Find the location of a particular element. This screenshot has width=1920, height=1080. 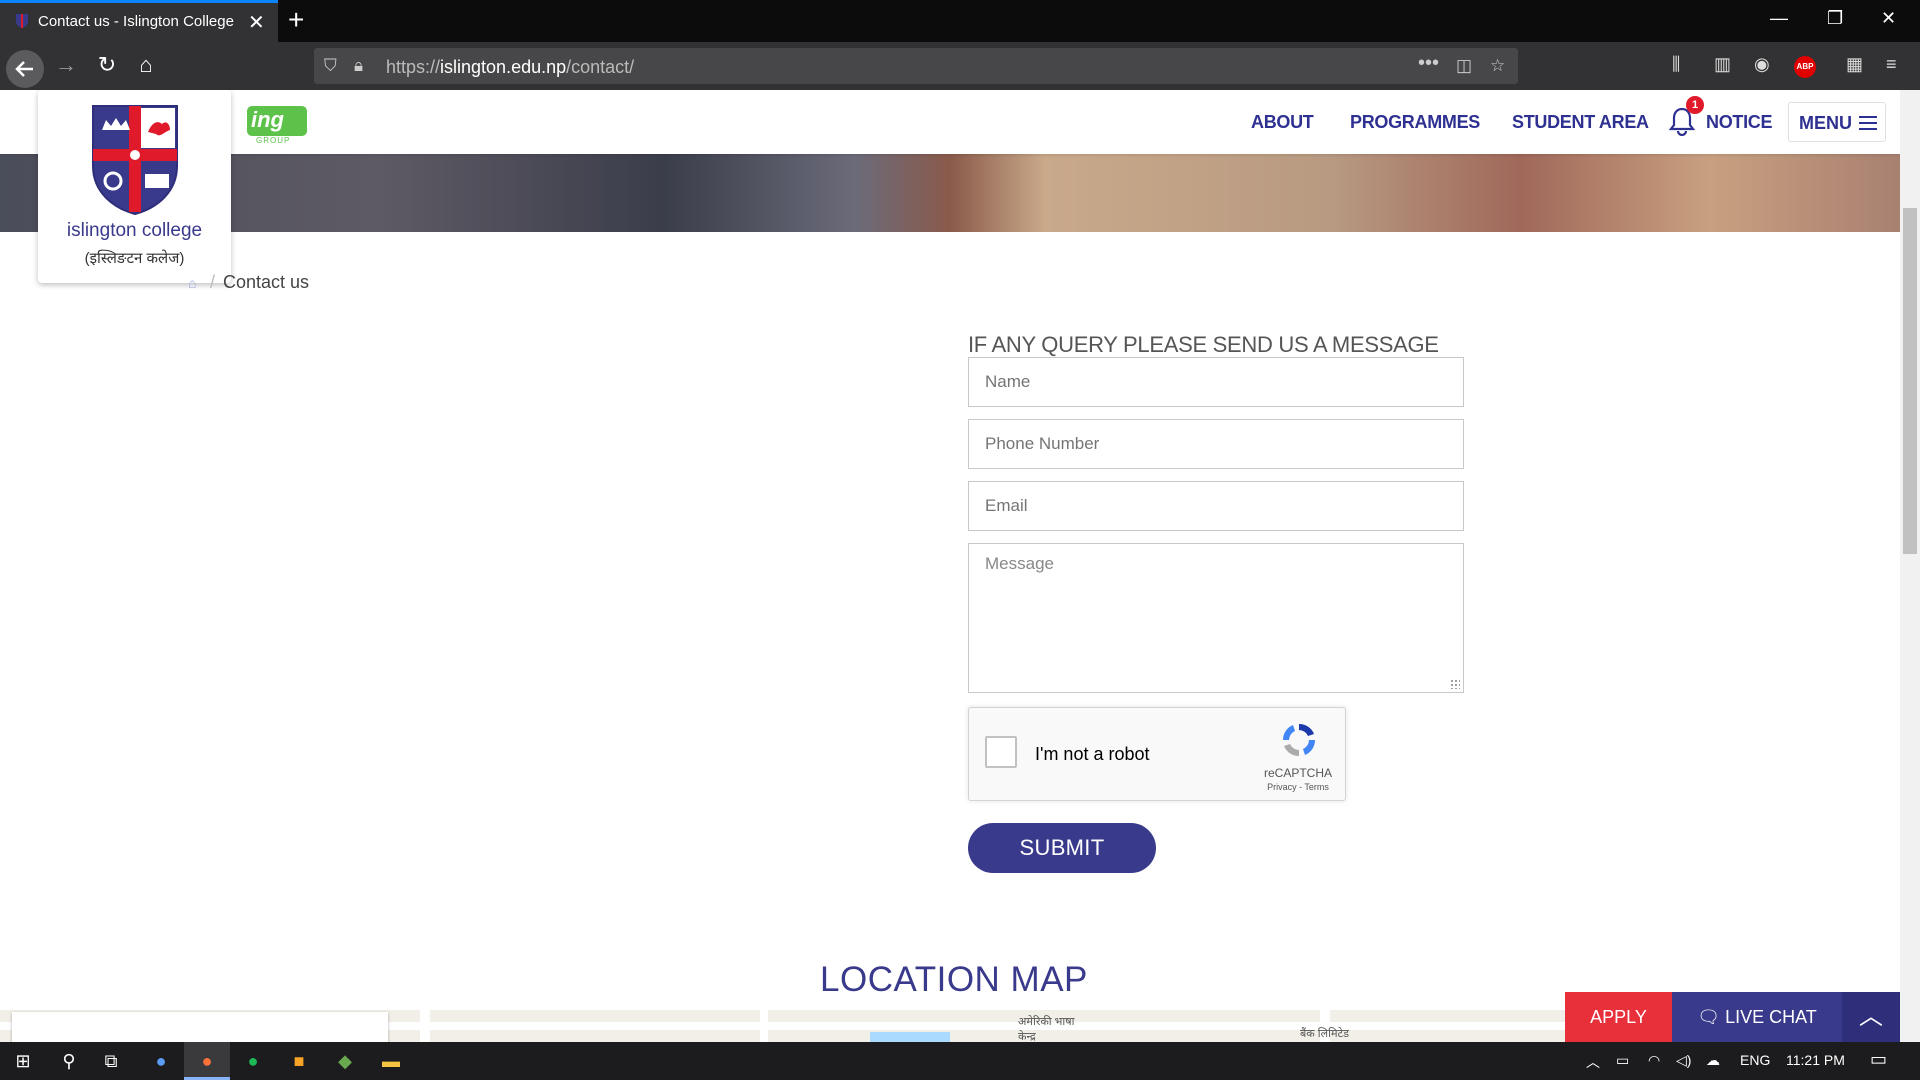

college-name-nepali: (इस्लिङटन कलेज) is located at coordinates (134, 258).